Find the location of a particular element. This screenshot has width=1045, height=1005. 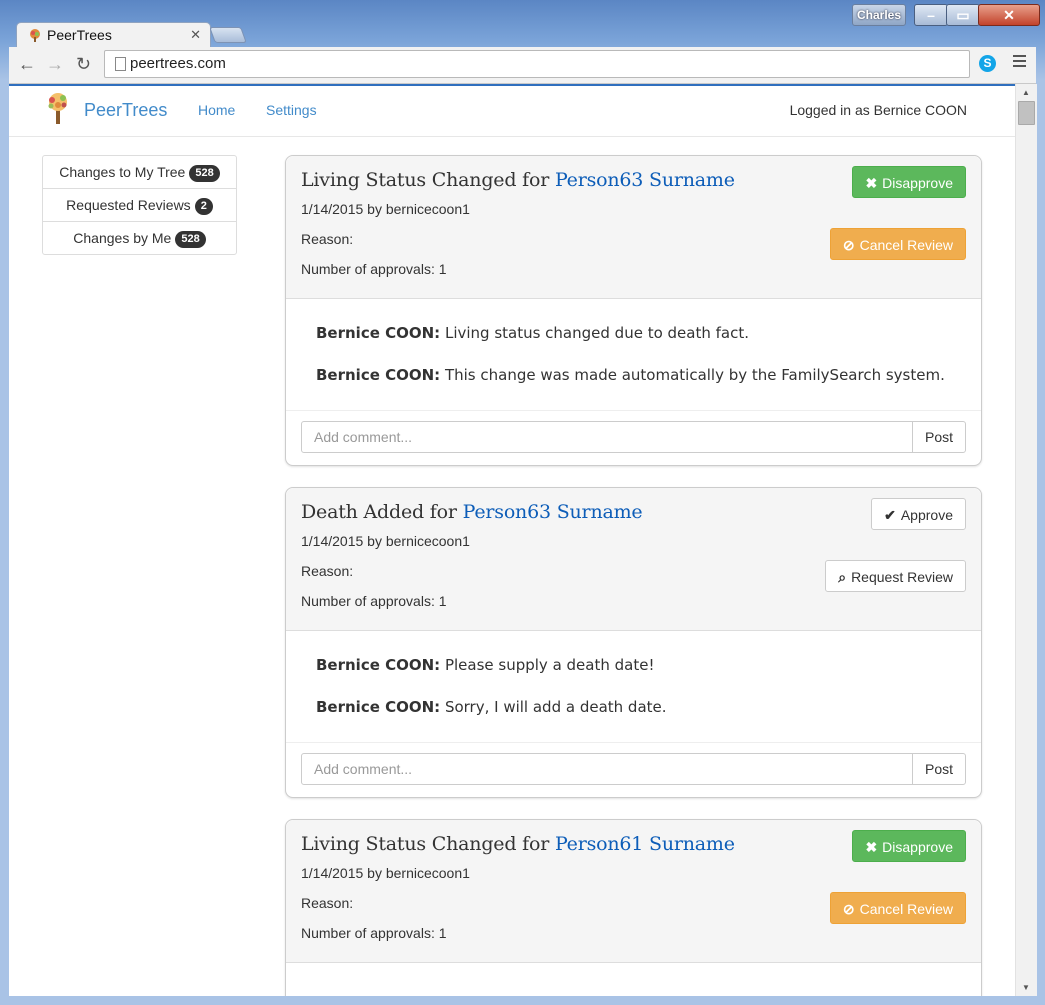

minimize-button: – is located at coordinates (931, 15).